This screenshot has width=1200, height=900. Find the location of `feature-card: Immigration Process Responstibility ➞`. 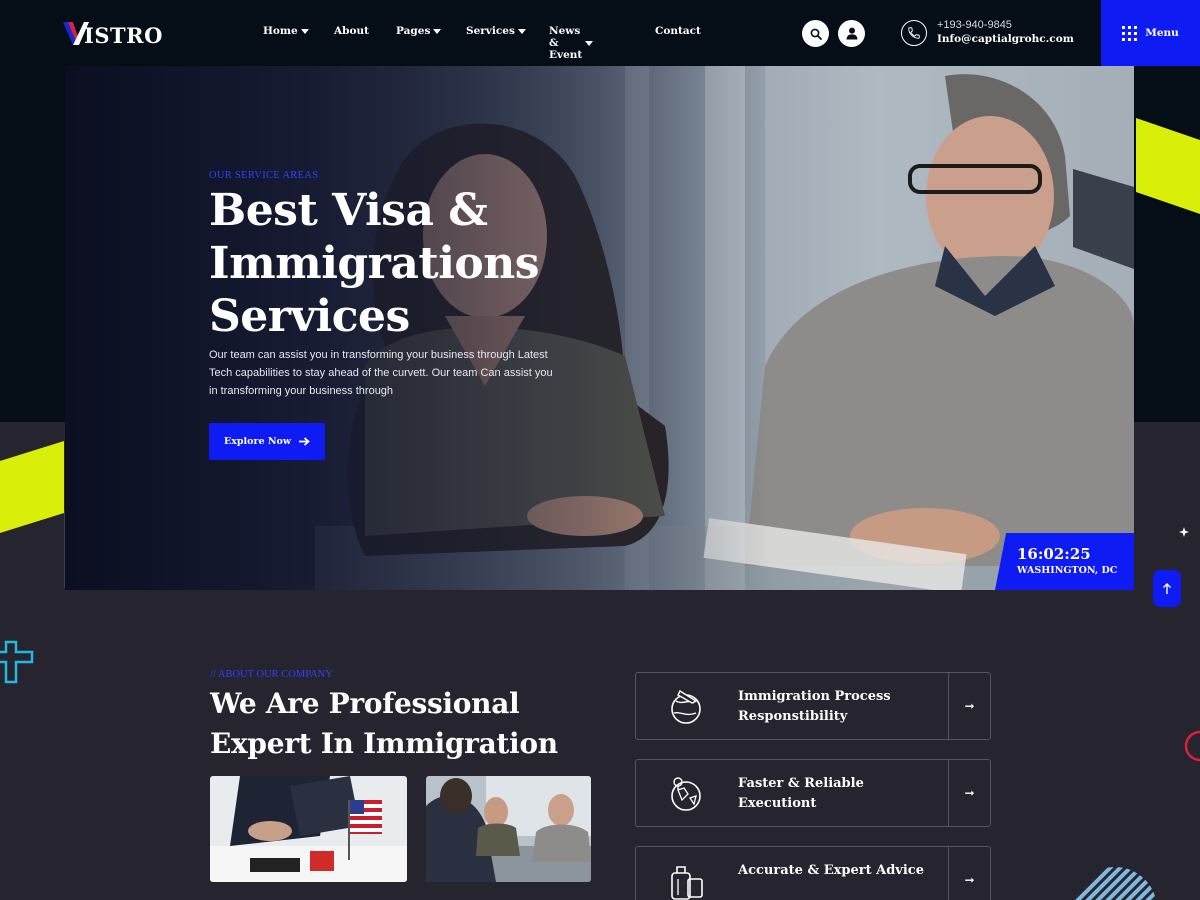

feature-card: Immigration Process Responstibility ➞ is located at coordinates (813, 706).